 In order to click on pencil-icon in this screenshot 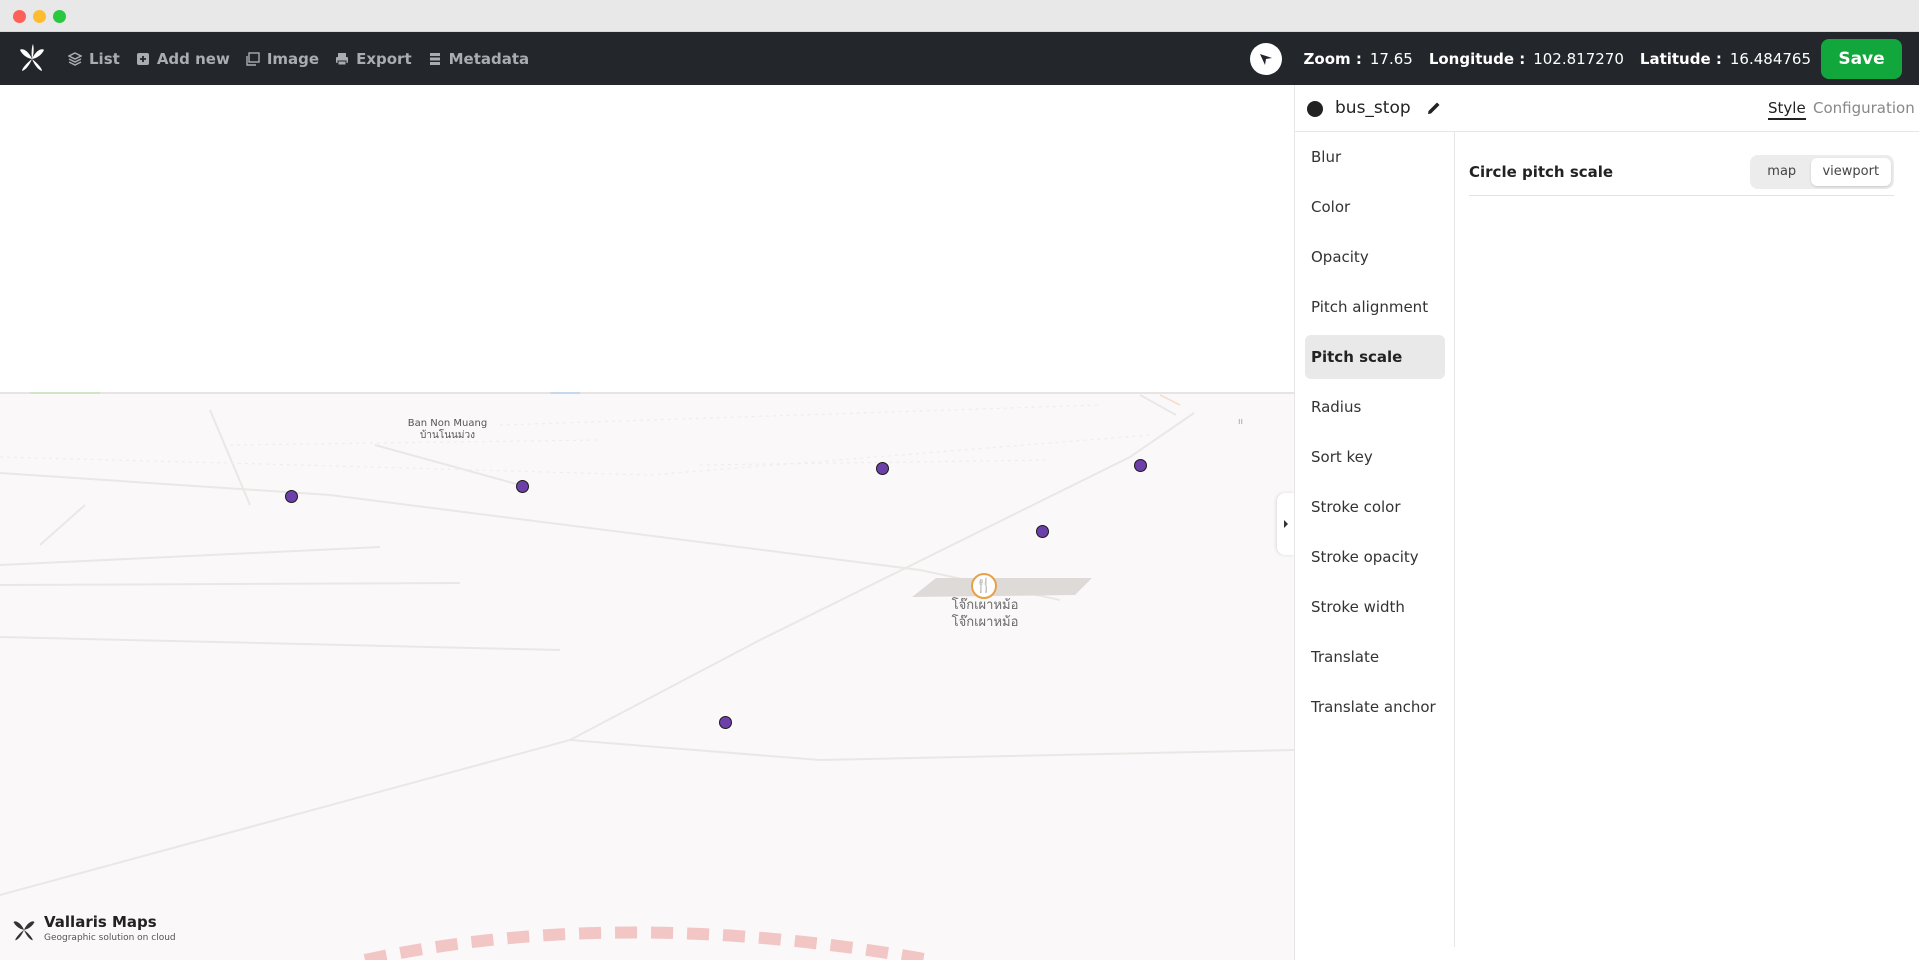, I will do `click(1434, 108)`.